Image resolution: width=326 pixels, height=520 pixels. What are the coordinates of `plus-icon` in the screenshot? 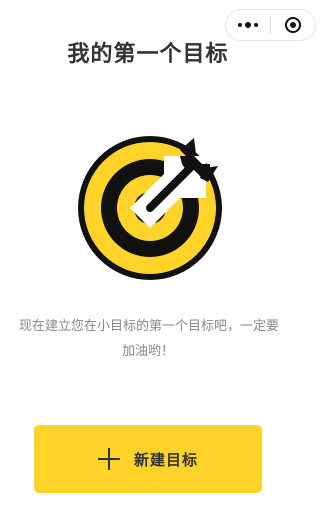 It's located at (108, 459).